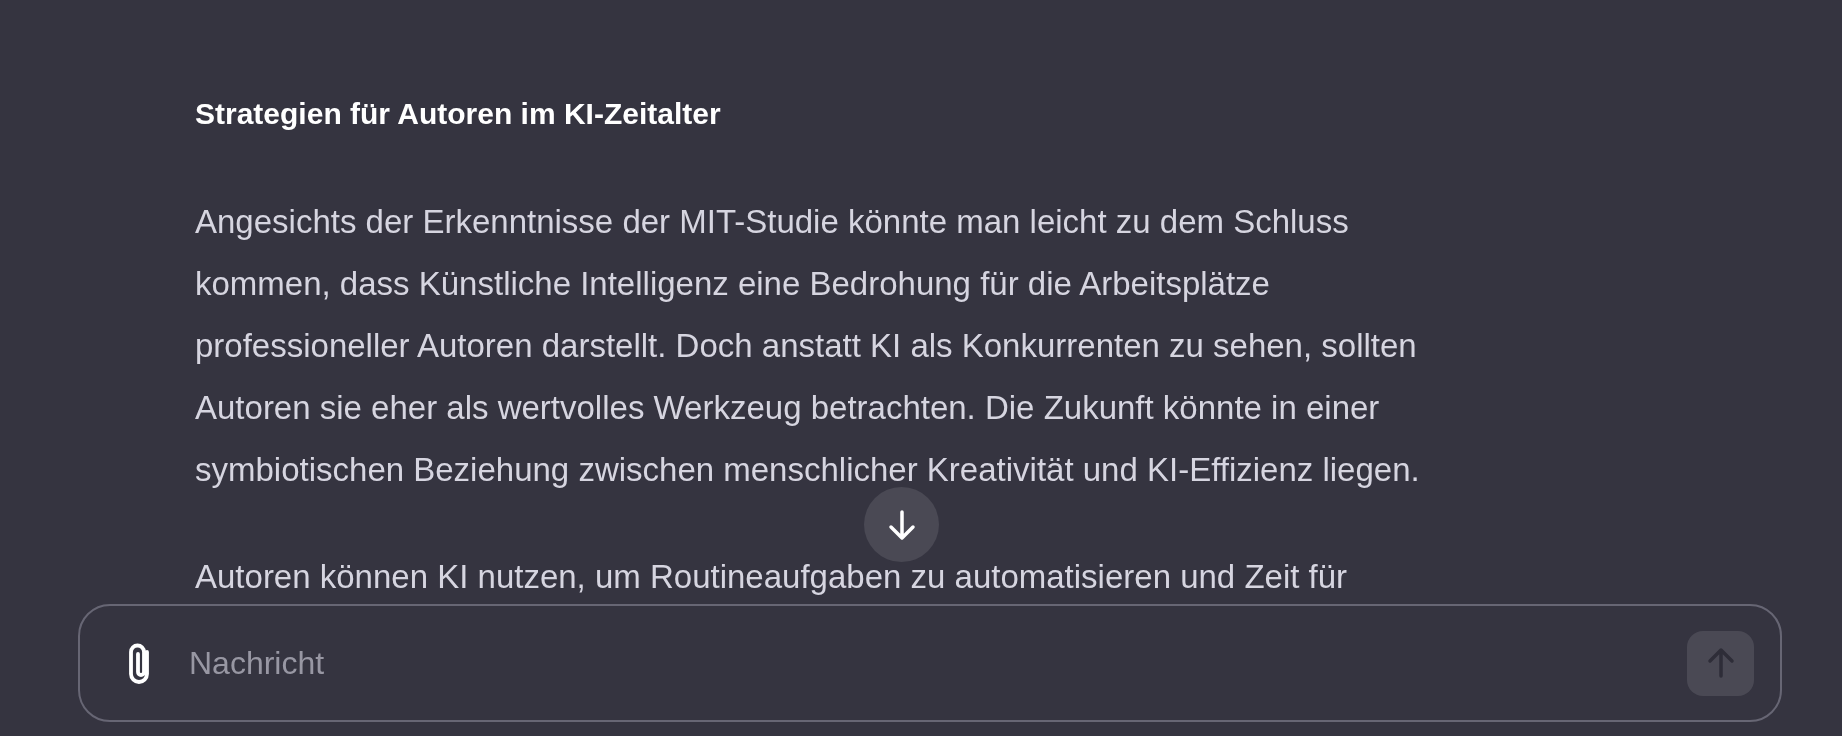  I want to click on message-field: Nachricht, so click(930, 663).